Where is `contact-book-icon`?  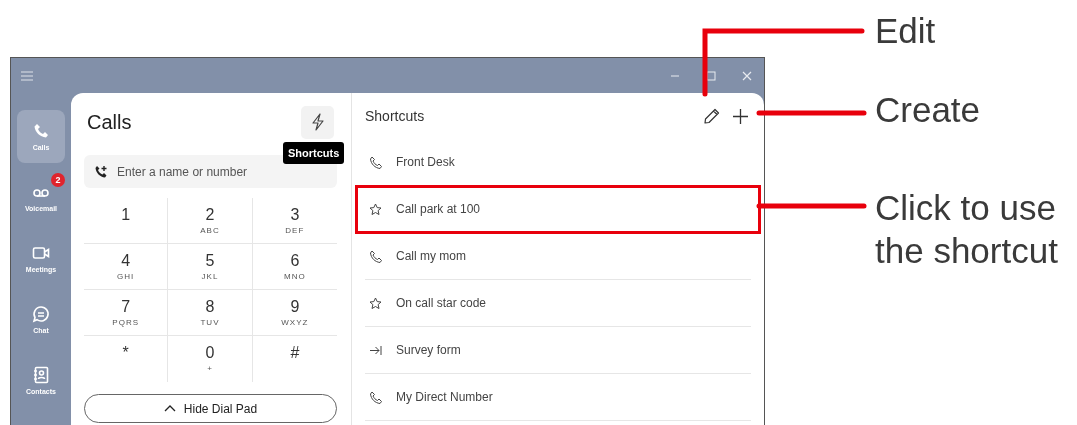 contact-book-icon is located at coordinates (41, 375).